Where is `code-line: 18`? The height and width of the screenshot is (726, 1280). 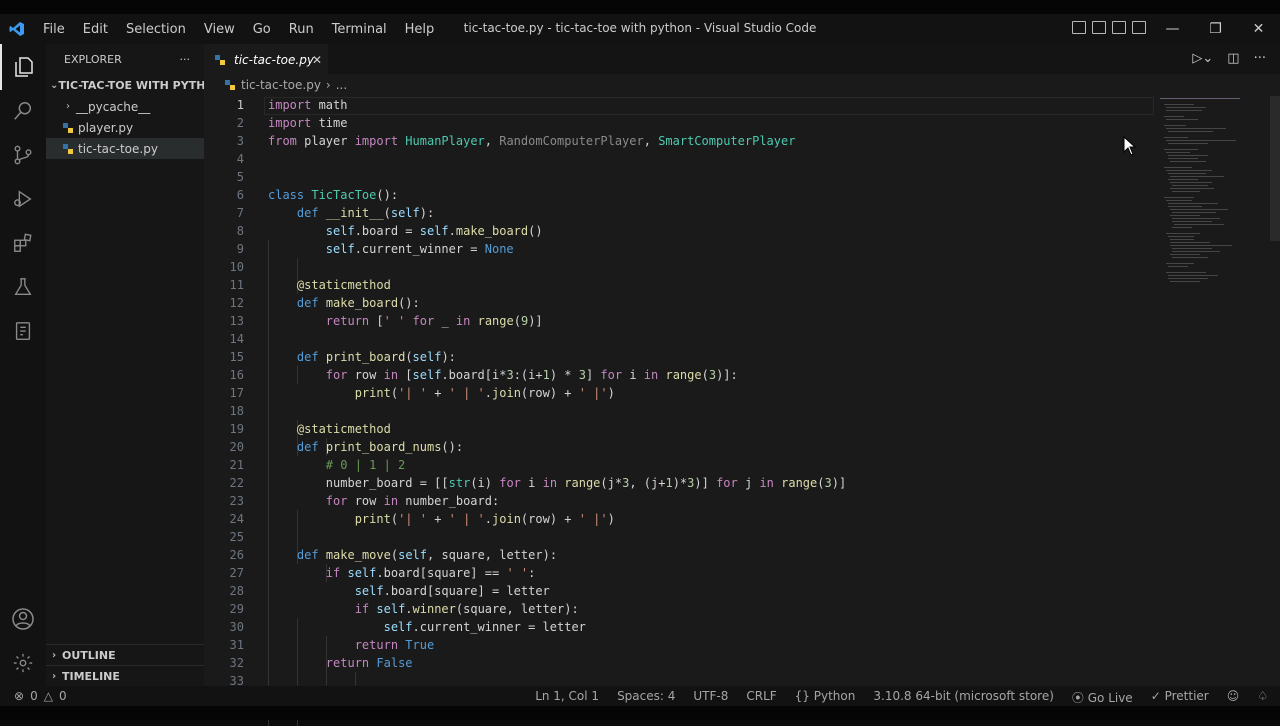
code-line: 18 is located at coordinates (679, 411).